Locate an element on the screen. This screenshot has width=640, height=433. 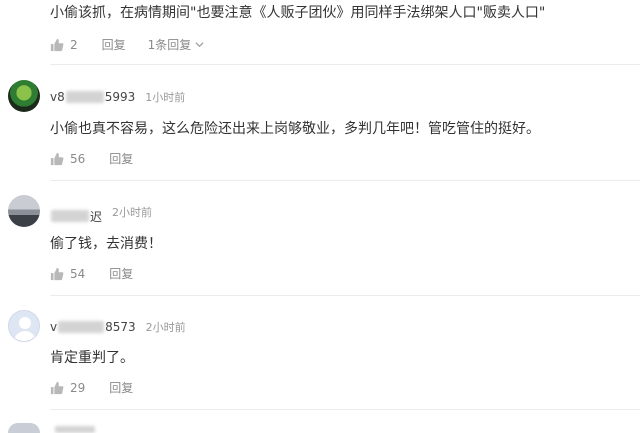
chevron-down-icon is located at coordinates (199, 45).